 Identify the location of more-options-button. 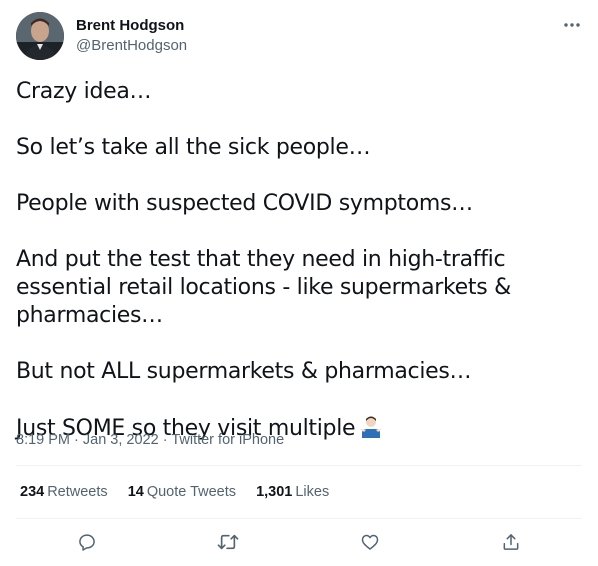
(572, 25).